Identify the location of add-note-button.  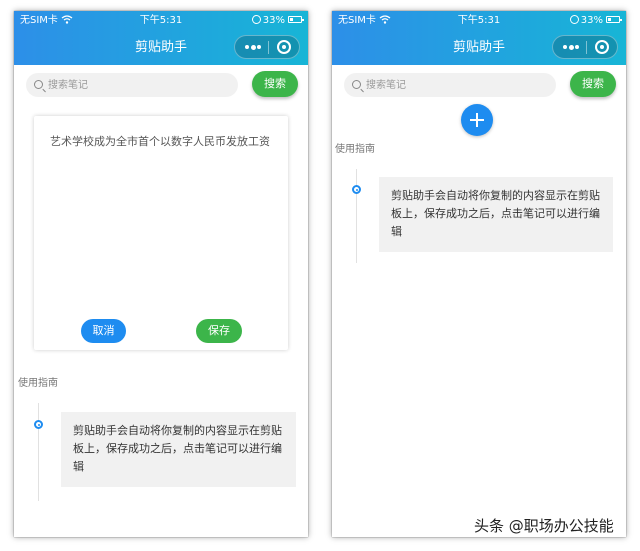
(477, 120).